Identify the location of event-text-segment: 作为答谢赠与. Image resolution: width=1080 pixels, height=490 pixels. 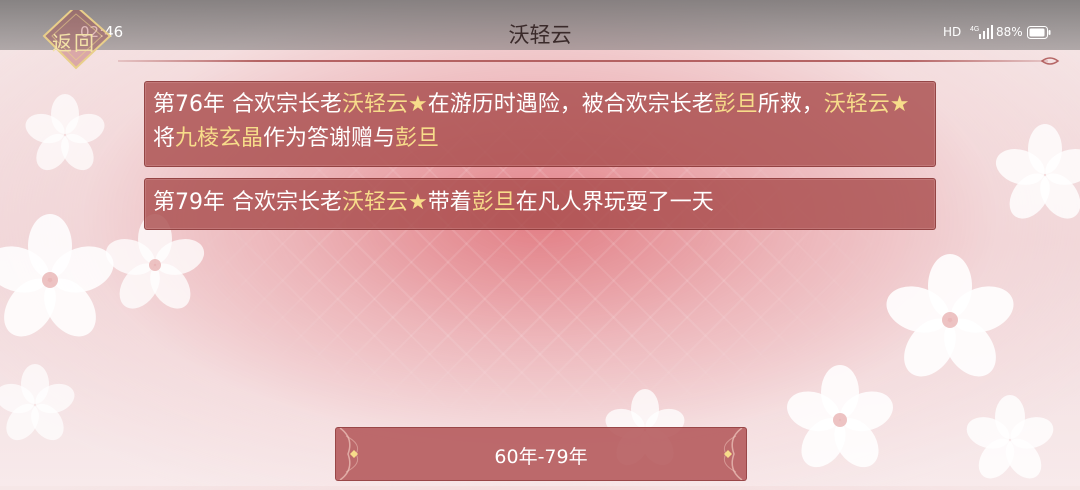
(329, 138).